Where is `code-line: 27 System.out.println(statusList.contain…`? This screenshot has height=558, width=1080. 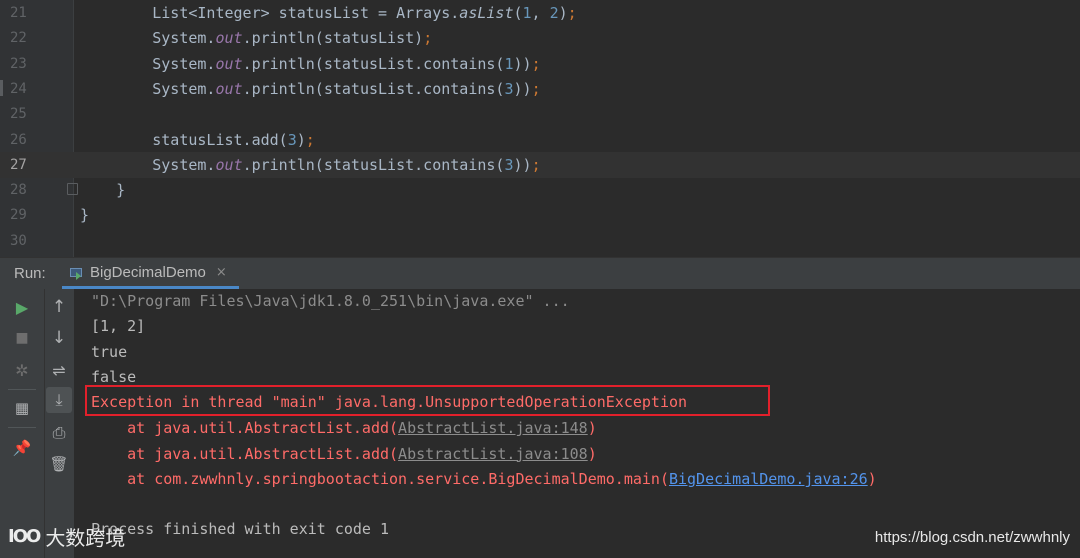
code-line: 27 System.out.println(statusList.contain… is located at coordinates (540, 165).